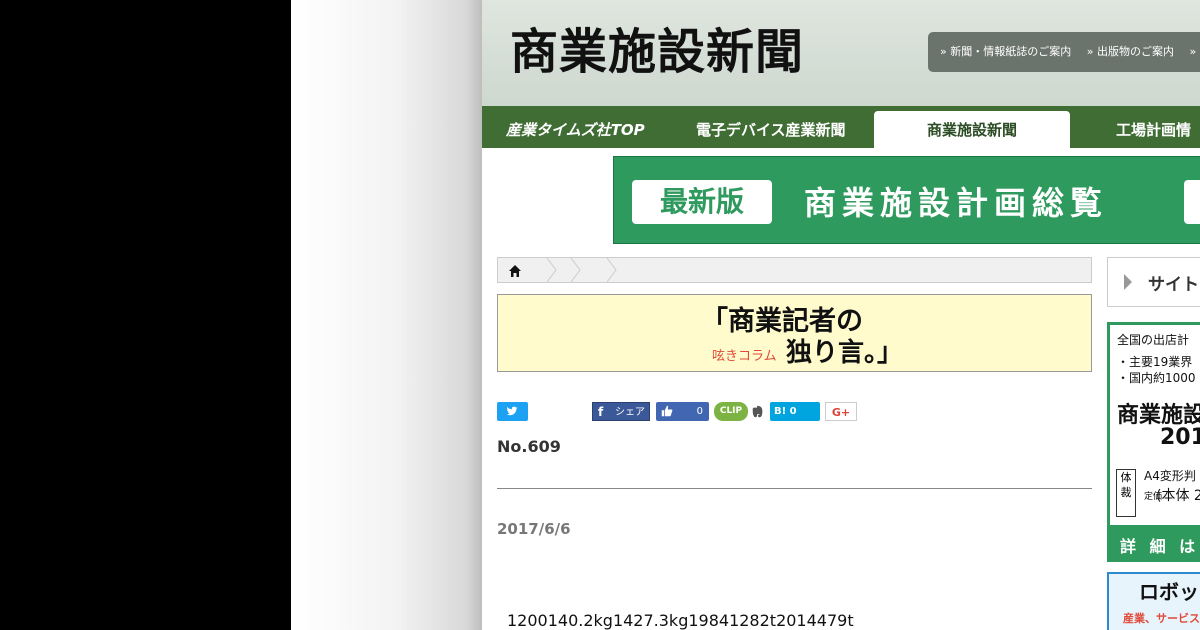 The height and width of the screenshot is (630, 1200). What do you see at coordinates (1161, 618) in the screenshot?
I see `ad2-subtitle: 産業、サービス` at bounding box center [1161, 618].